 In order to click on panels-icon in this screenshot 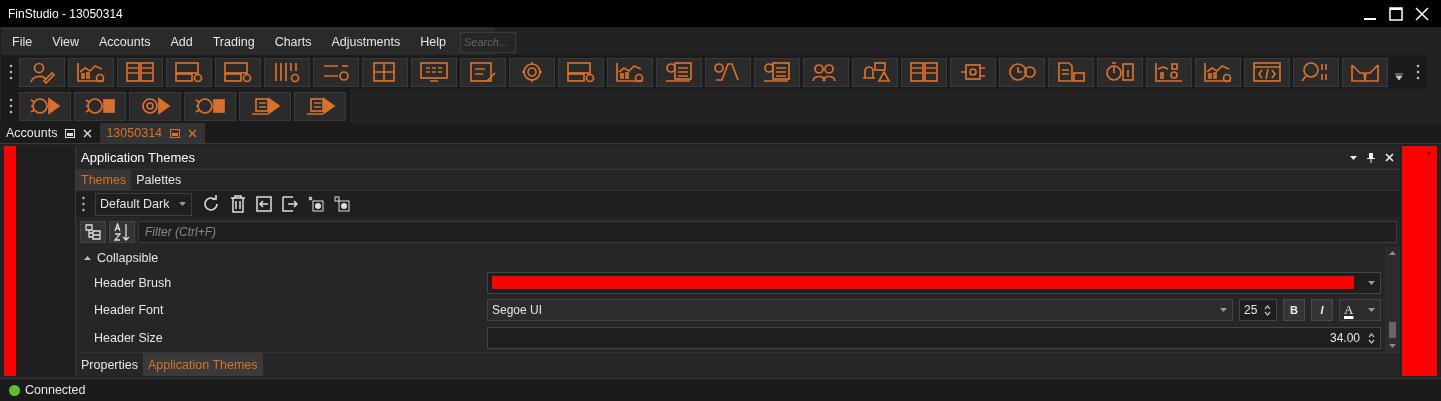, I will do `click(924, 72)`.